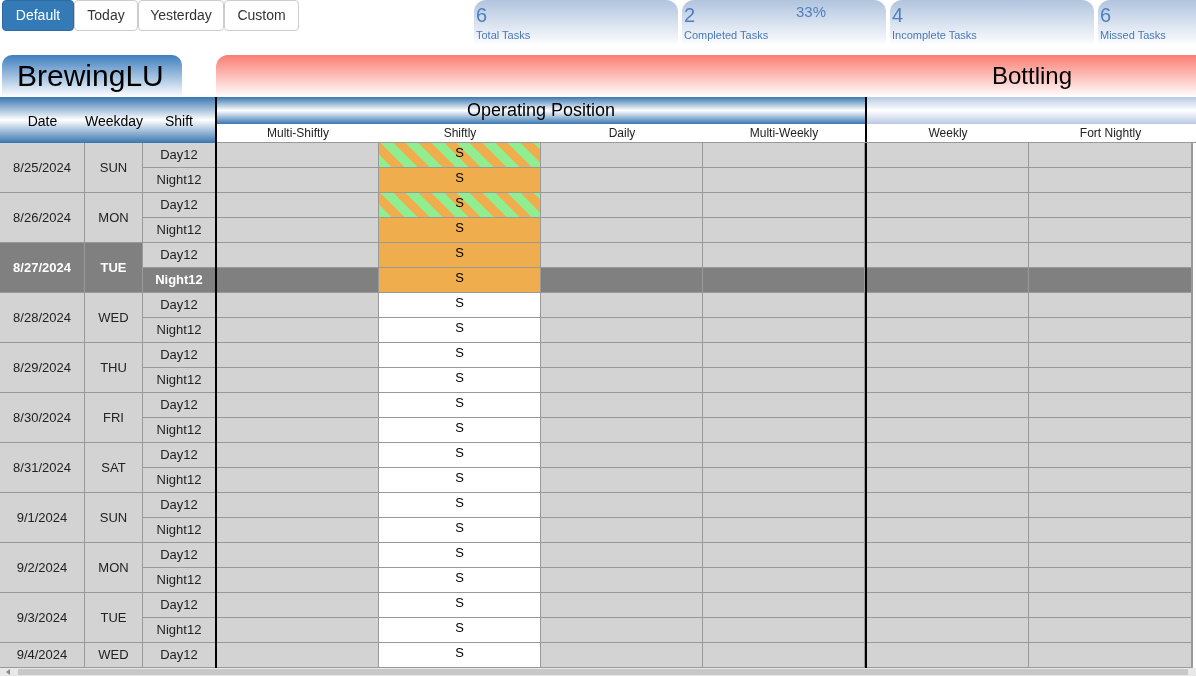 The image size is (1196, 677). I want to click on filter-button: Yesterday, so click(181, 15).